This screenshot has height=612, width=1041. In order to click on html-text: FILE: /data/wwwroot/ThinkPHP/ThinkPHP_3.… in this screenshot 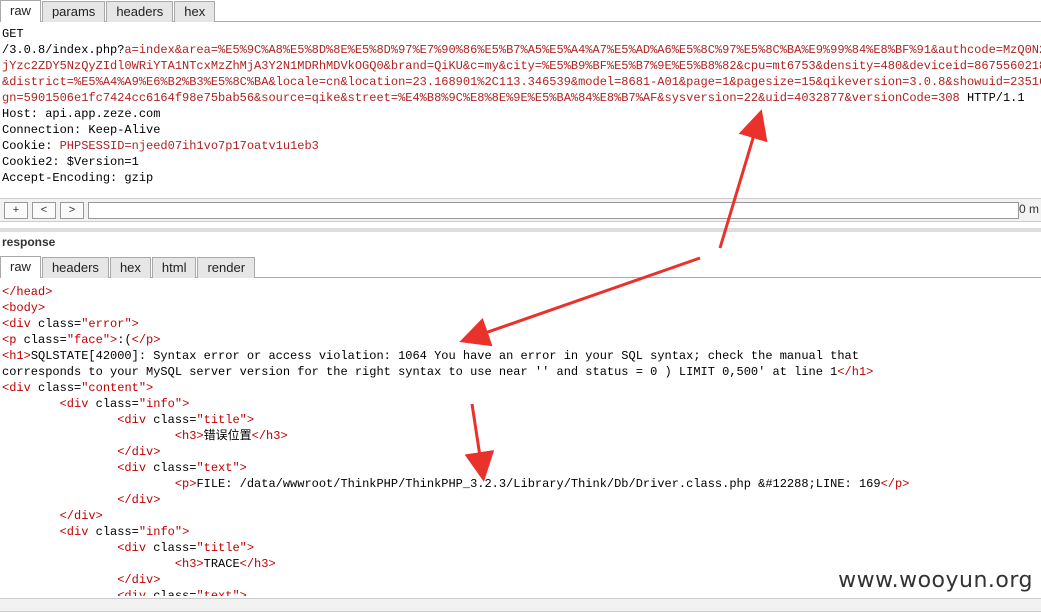, I will do `click(538, 484)`.